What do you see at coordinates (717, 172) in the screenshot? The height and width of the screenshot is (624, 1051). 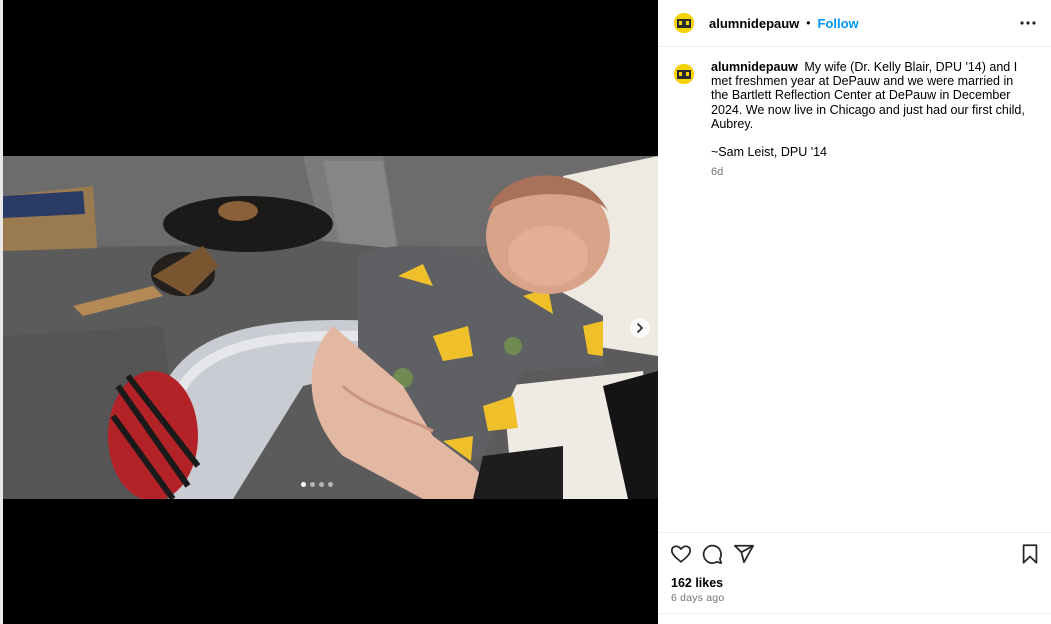 I see `caption-age: 6d` at bounding box center [717, 172].